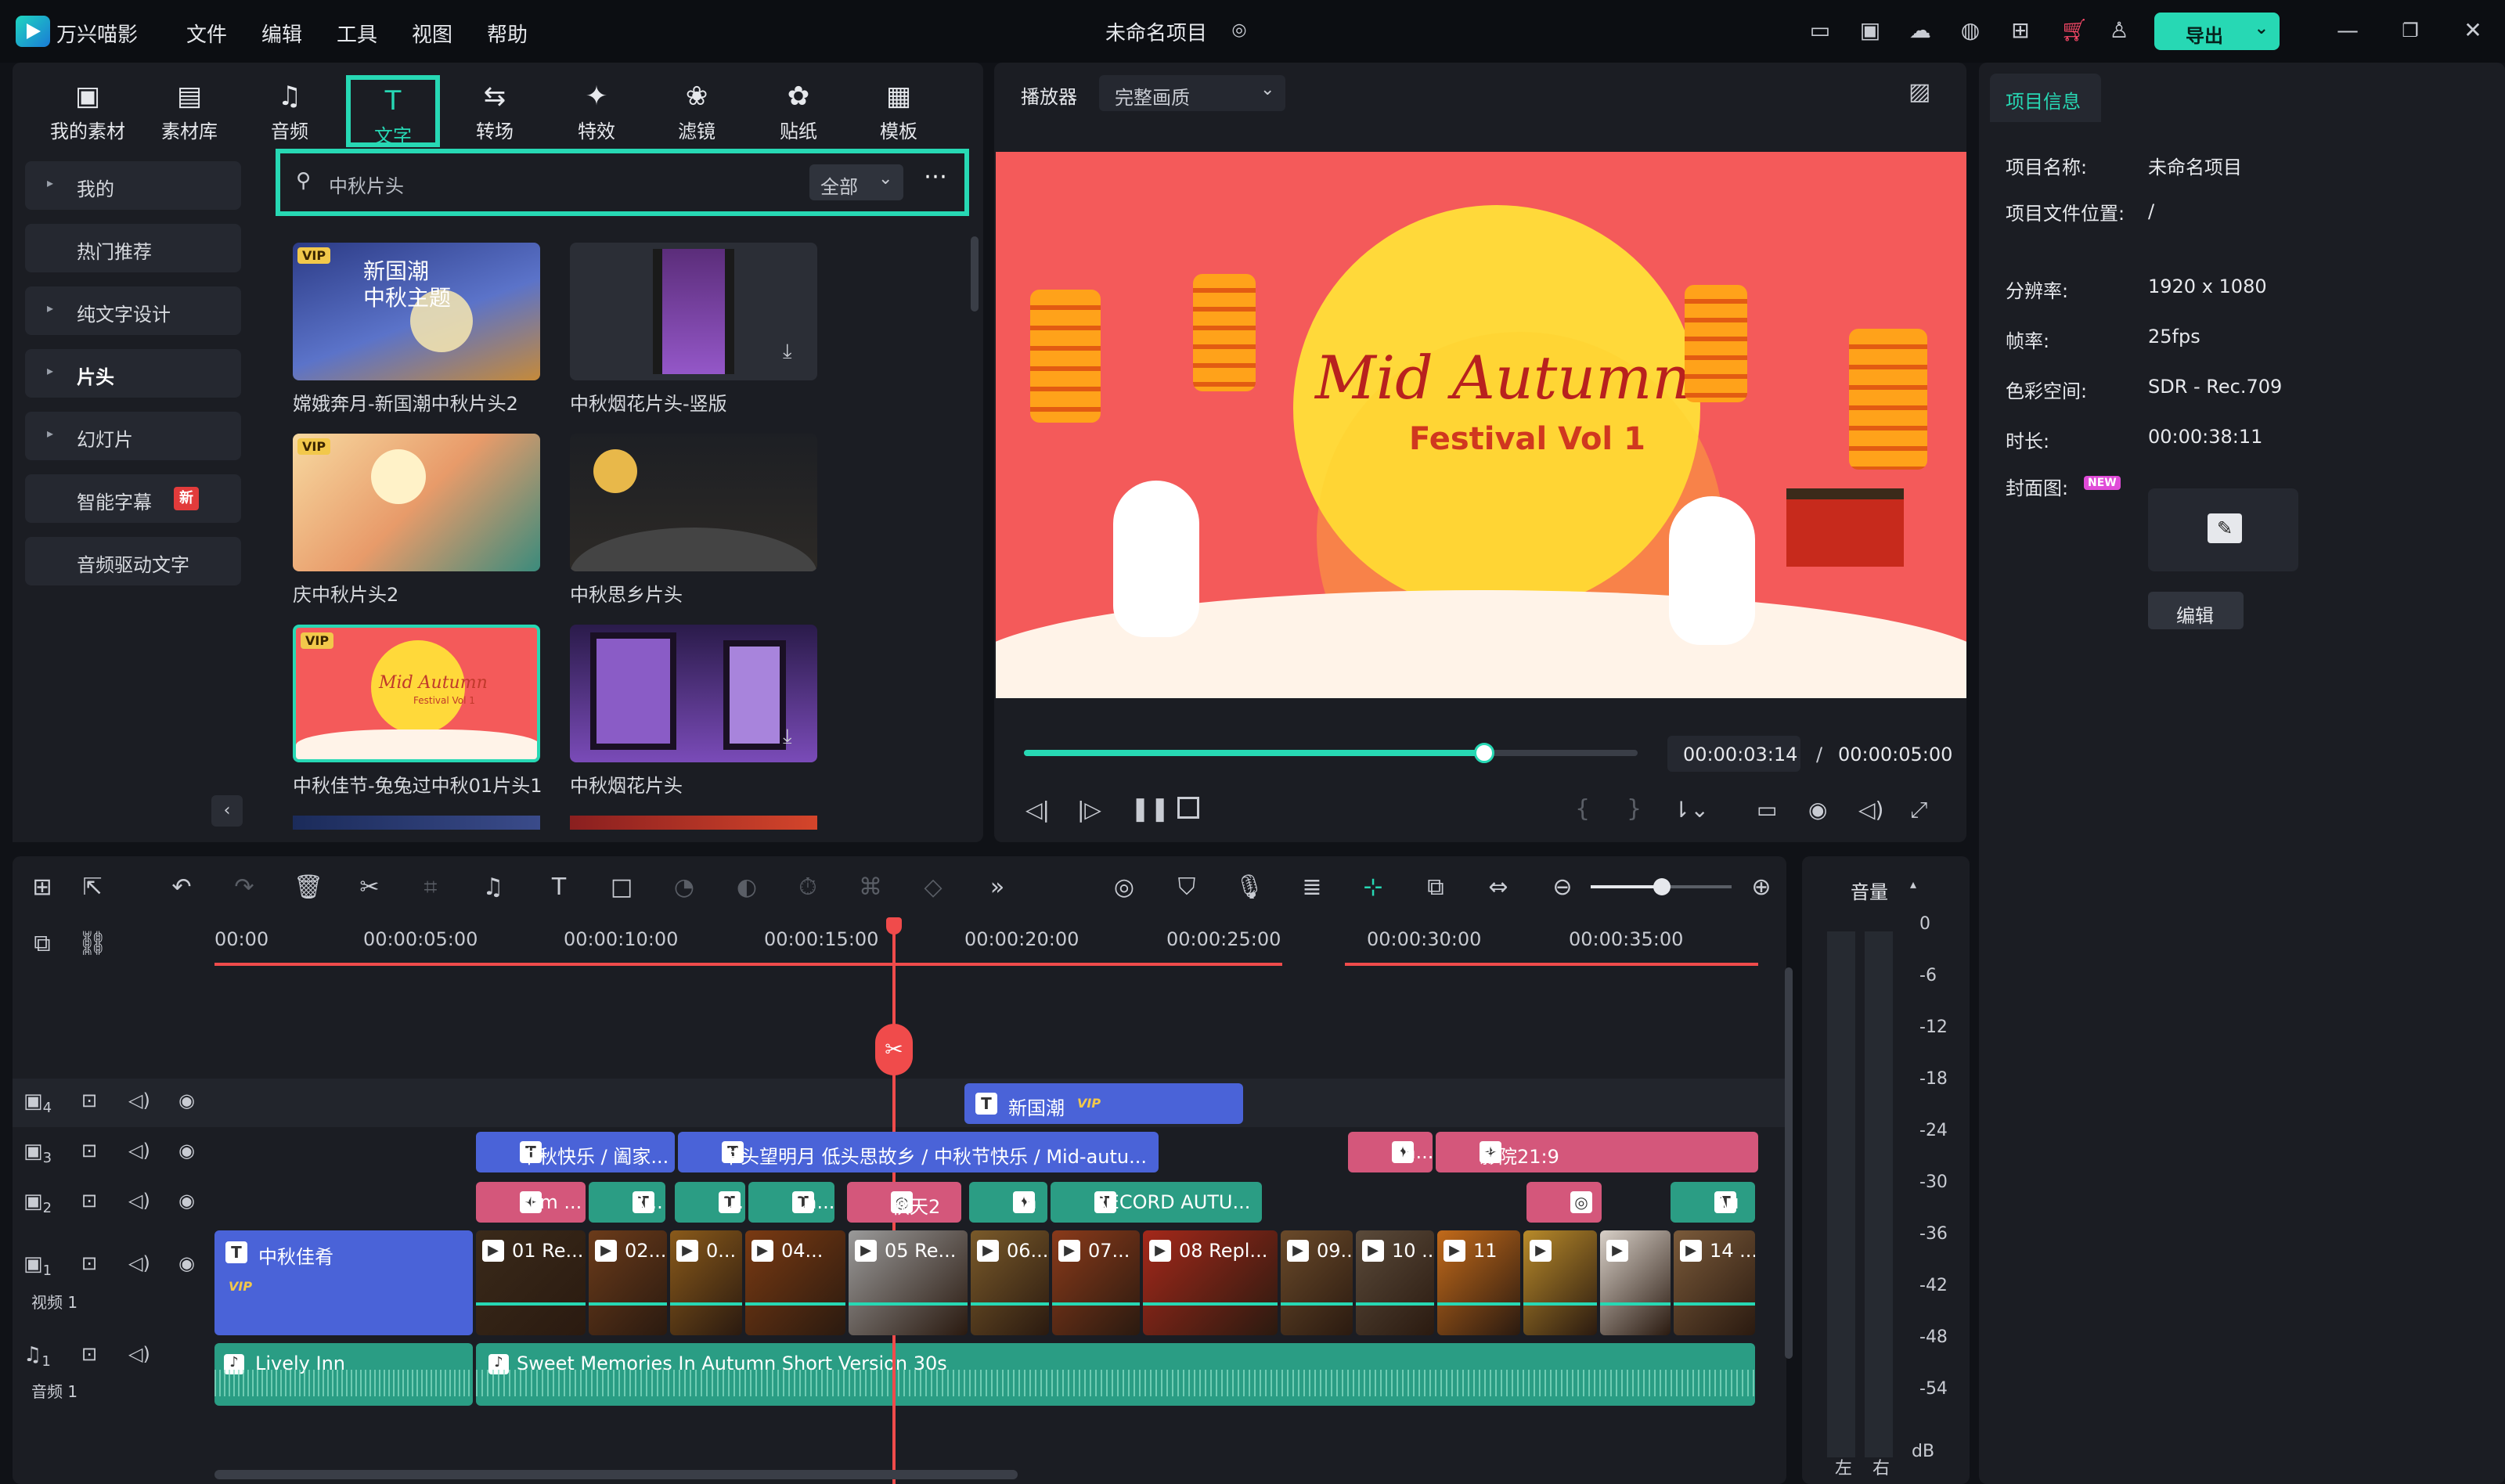  I want to click on layout-icon: ▭, so click(1820, 31).